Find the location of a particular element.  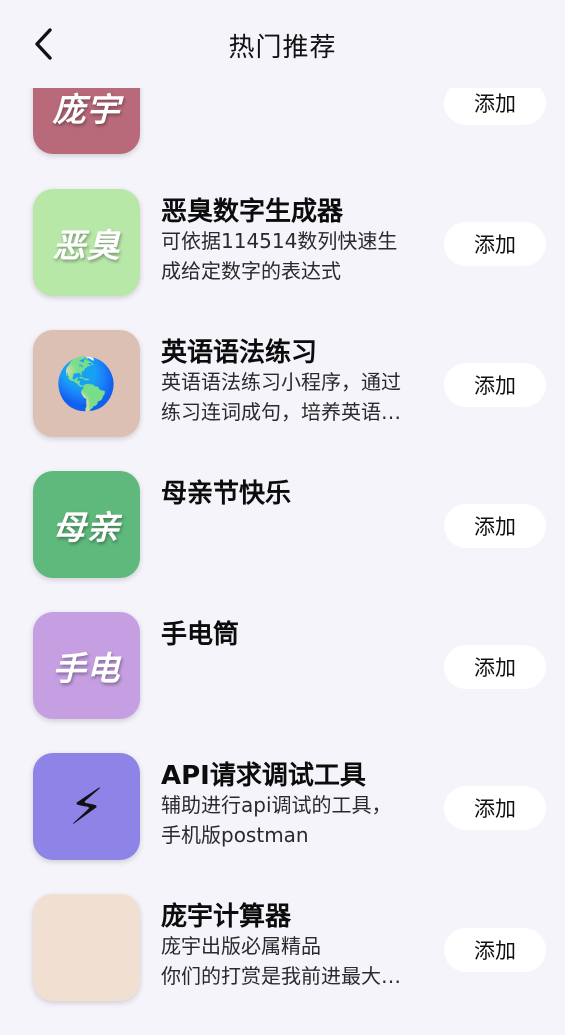

app-icon-label: 恶臭 is located at coordinates (86, 245).